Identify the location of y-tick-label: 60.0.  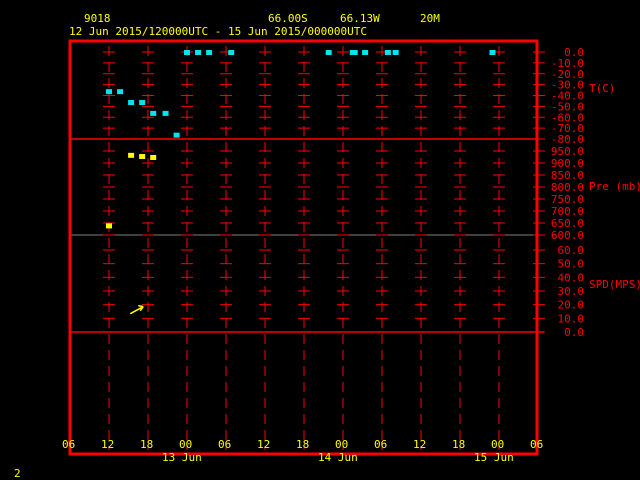
(571, 250).